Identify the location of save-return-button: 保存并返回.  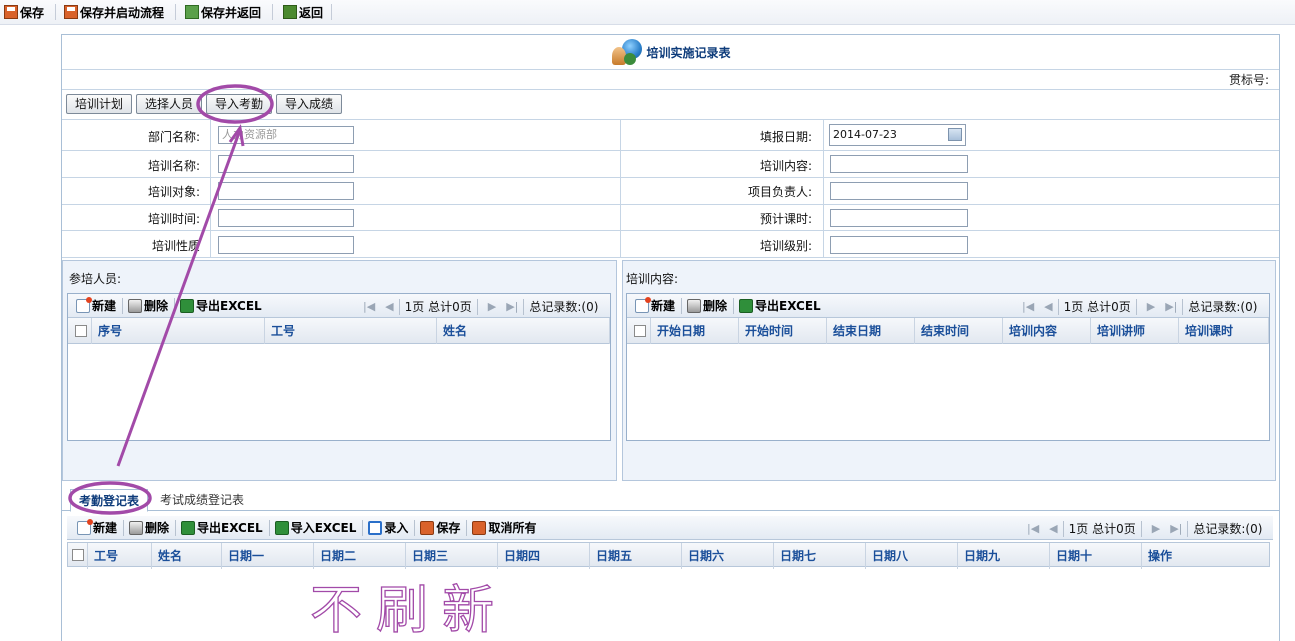
(223, 12).